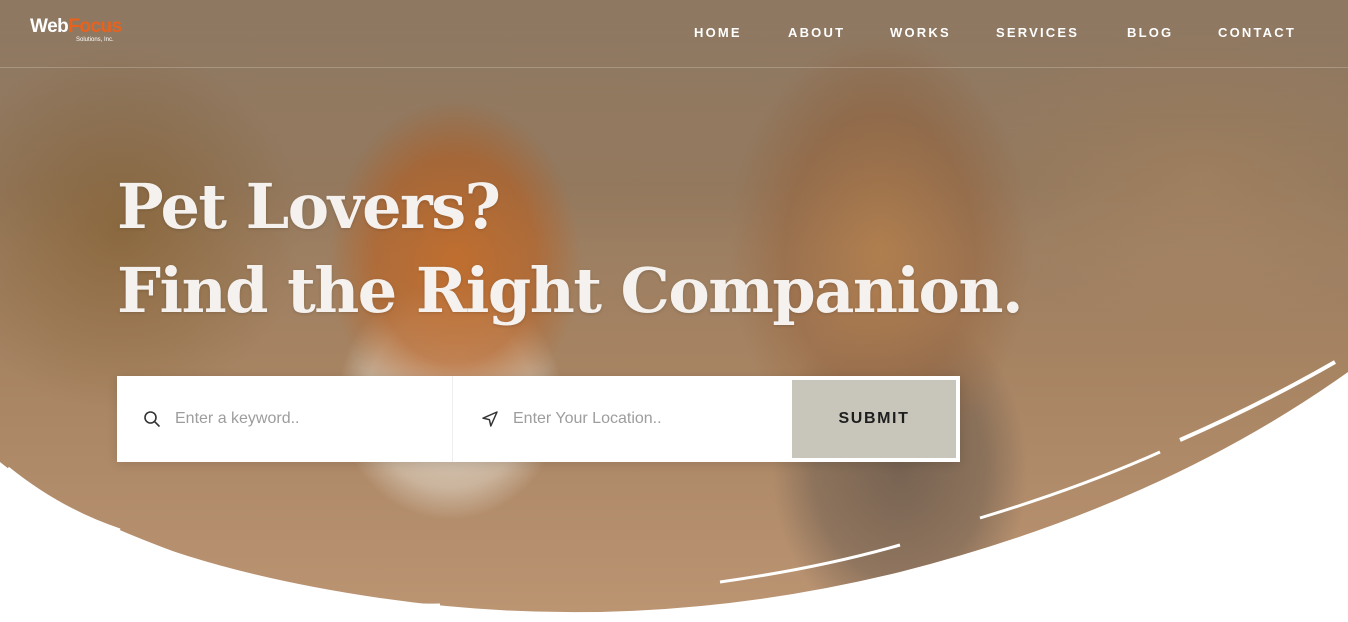 This screenshot has height=622, width=1348. Describe the element at coordinates (305, 419) in the screenshot. I see `keyword-input` at that location.